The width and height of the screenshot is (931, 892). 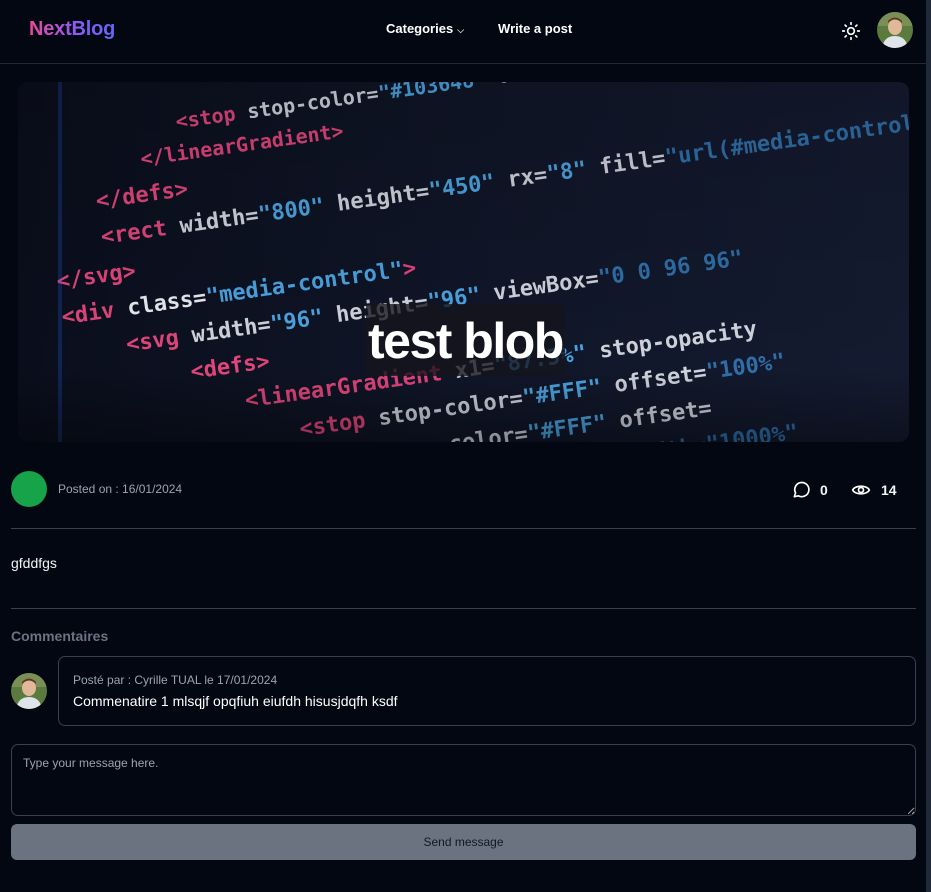 I want to click on user-avatar, so click(x=895, y=30).